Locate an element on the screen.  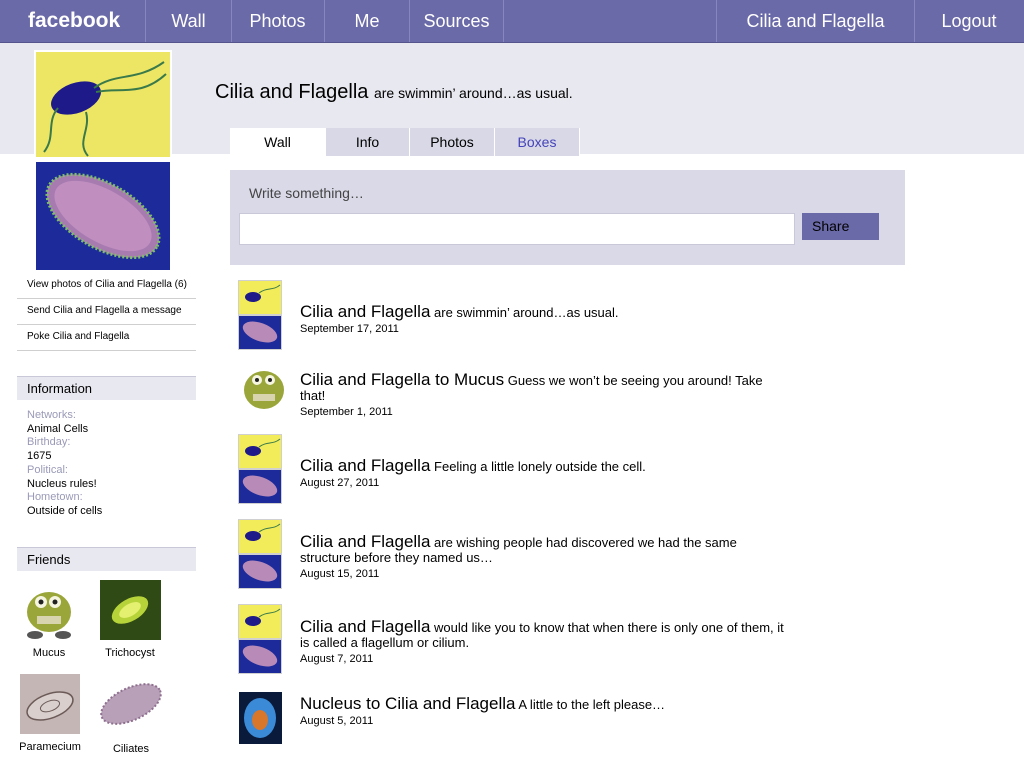
post-date: September 17, 2011 is located at coordinates (545, 329).